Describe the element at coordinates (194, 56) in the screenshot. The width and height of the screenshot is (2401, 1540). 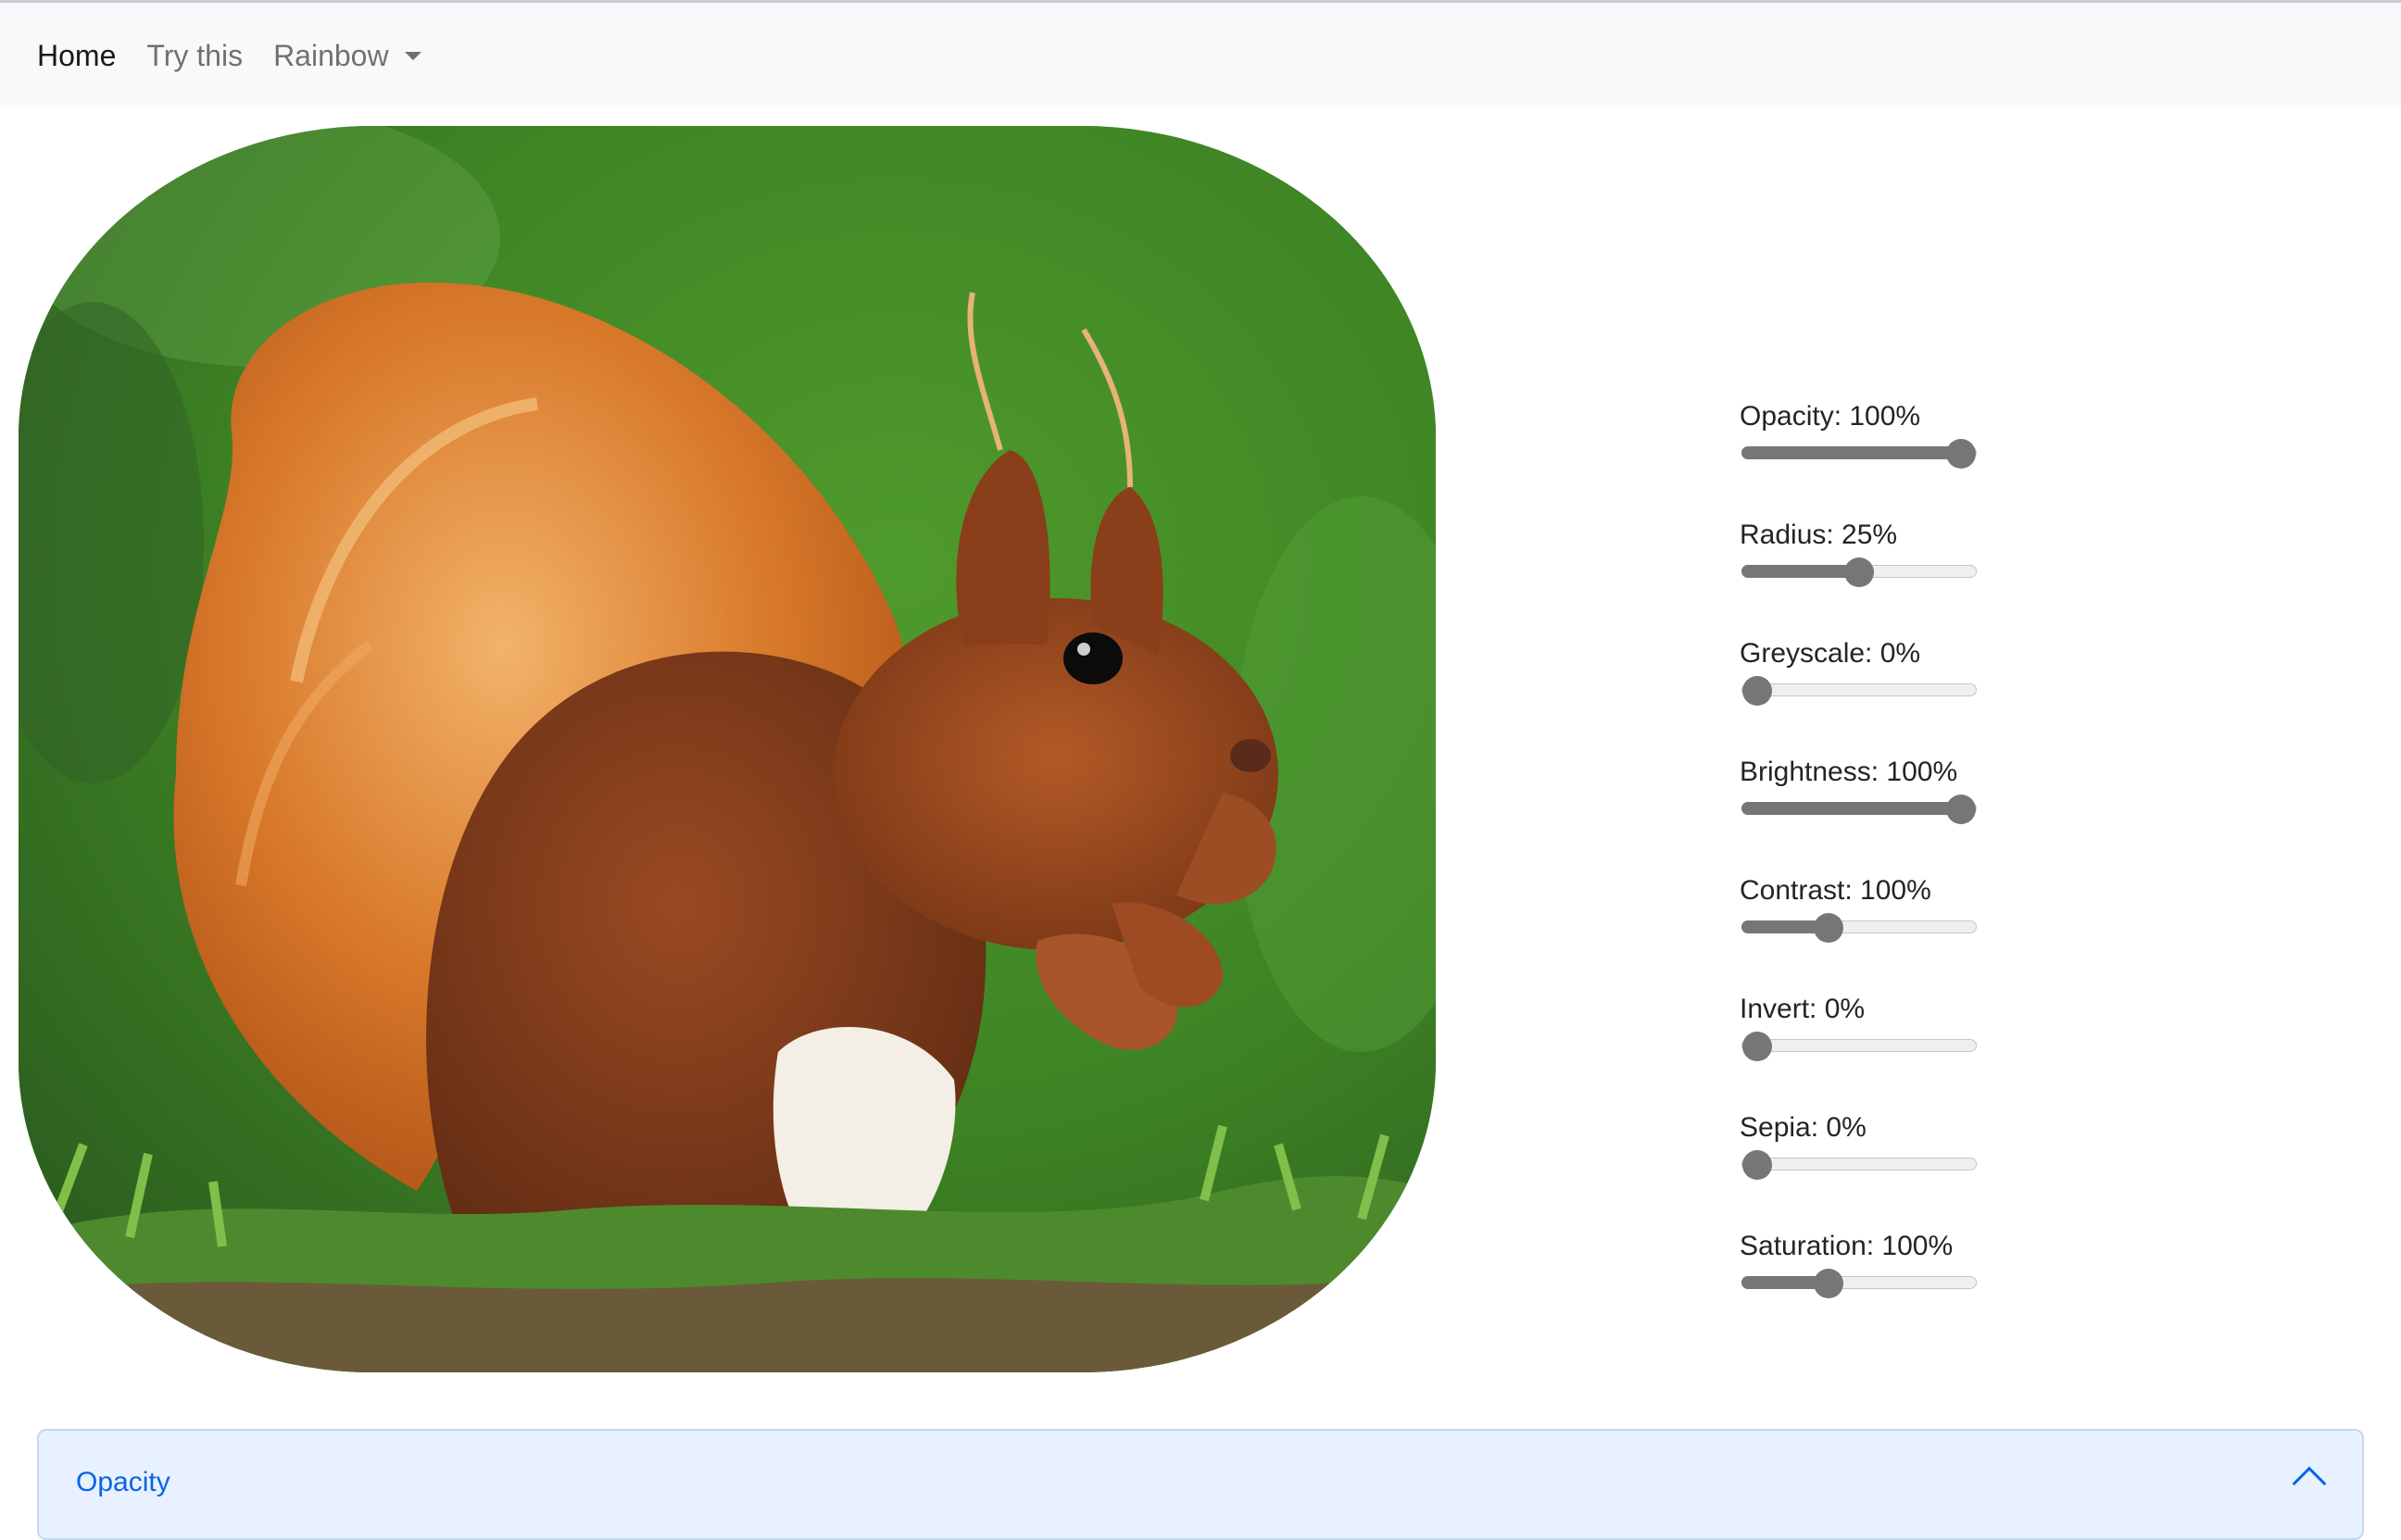
I see `nav-try-this-link: Try this` at that location.